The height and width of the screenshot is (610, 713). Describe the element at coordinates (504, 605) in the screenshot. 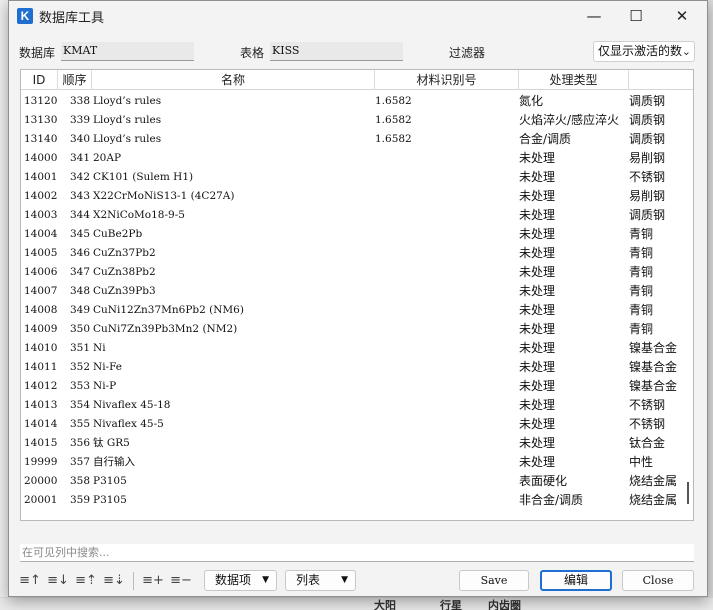

I see `background-label: 内齿圈` at that location.